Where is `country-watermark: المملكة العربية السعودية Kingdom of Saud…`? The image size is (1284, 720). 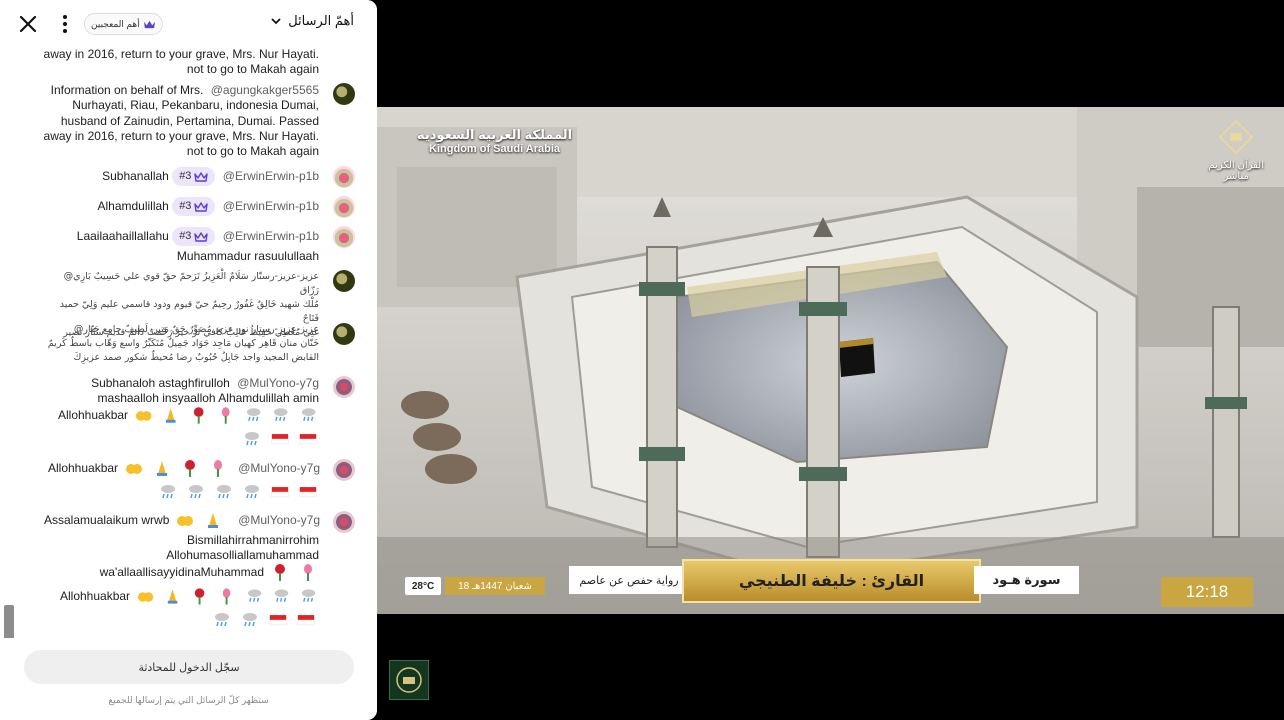
country-watermark: المملكة العربية السعودية Kingdom of Saud… is located at coordinates (494, 141).